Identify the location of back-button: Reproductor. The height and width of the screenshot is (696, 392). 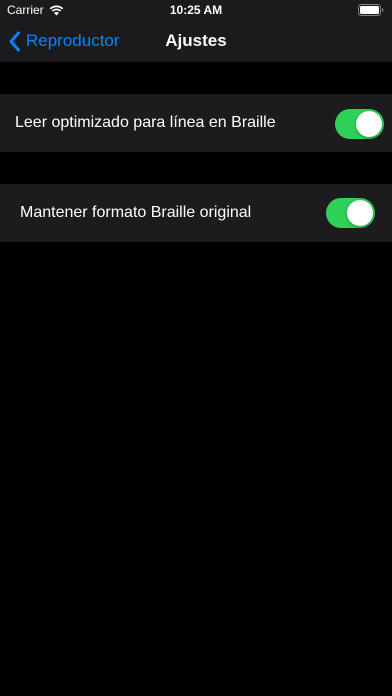
(64, 41).